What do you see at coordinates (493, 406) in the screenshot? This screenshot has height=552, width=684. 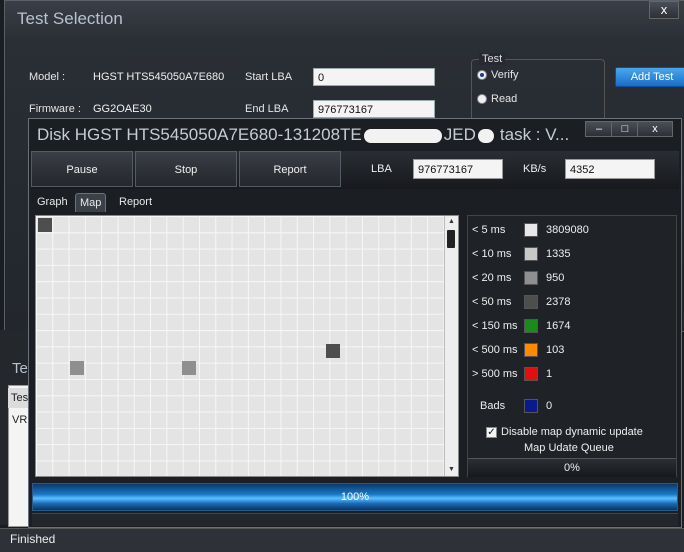 I see `bads-label: Bads` at bounding box center [493, 406].